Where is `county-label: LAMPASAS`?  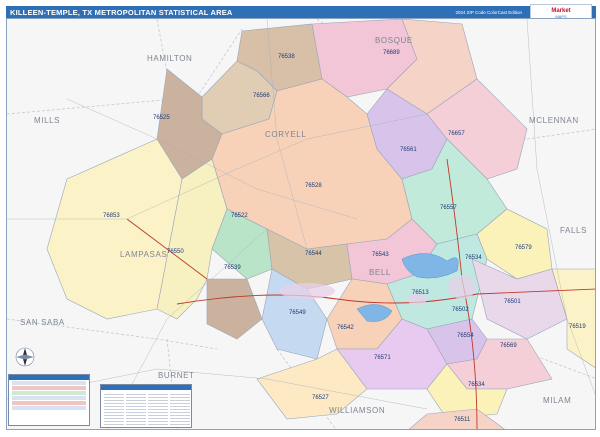
county-label: LAMPASAS is located at coordinates (143, 254).